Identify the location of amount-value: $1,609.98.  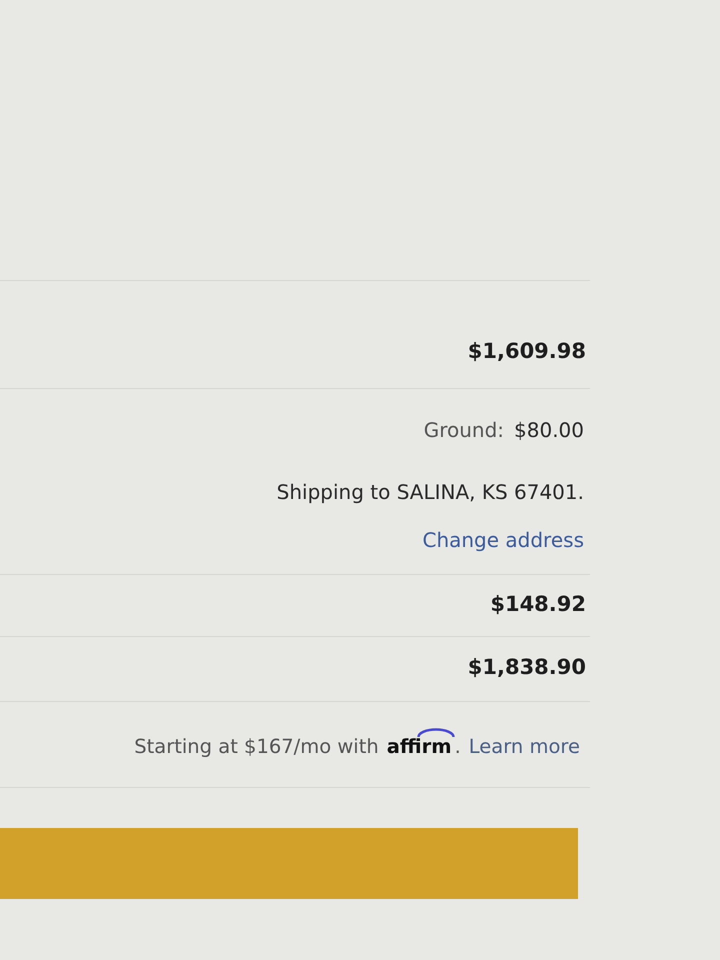
(527, 351).